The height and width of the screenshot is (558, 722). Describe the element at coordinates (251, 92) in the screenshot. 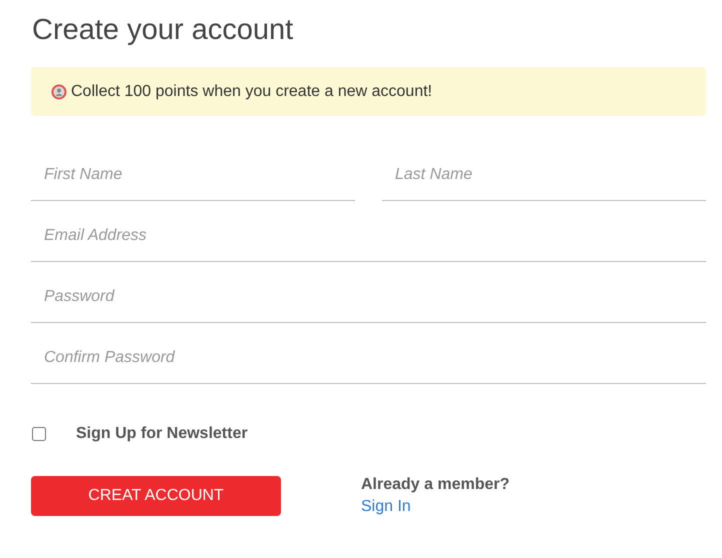

I see `promo-text: Collect 100 points when you create a new account!` at that location.